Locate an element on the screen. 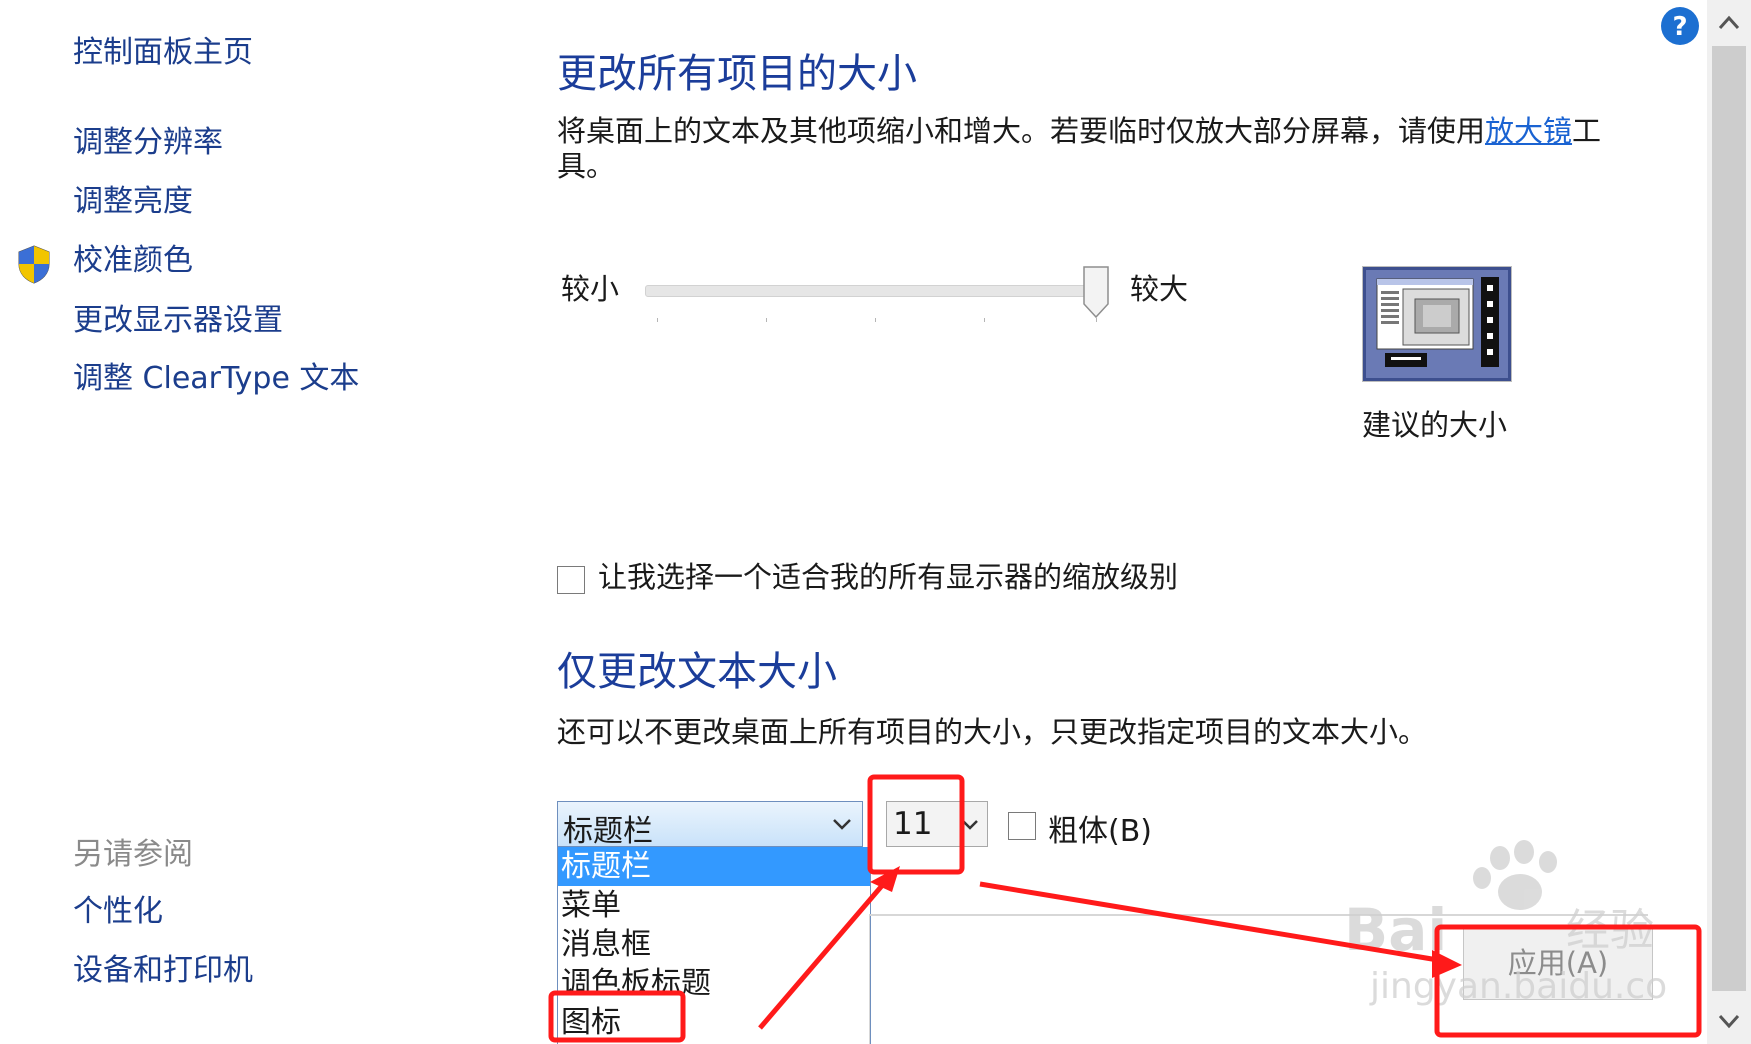  item-type-dropdown-list: 标题栏 菜单 消息框 调色板标题 图标 is located at coordinates (714, 945).